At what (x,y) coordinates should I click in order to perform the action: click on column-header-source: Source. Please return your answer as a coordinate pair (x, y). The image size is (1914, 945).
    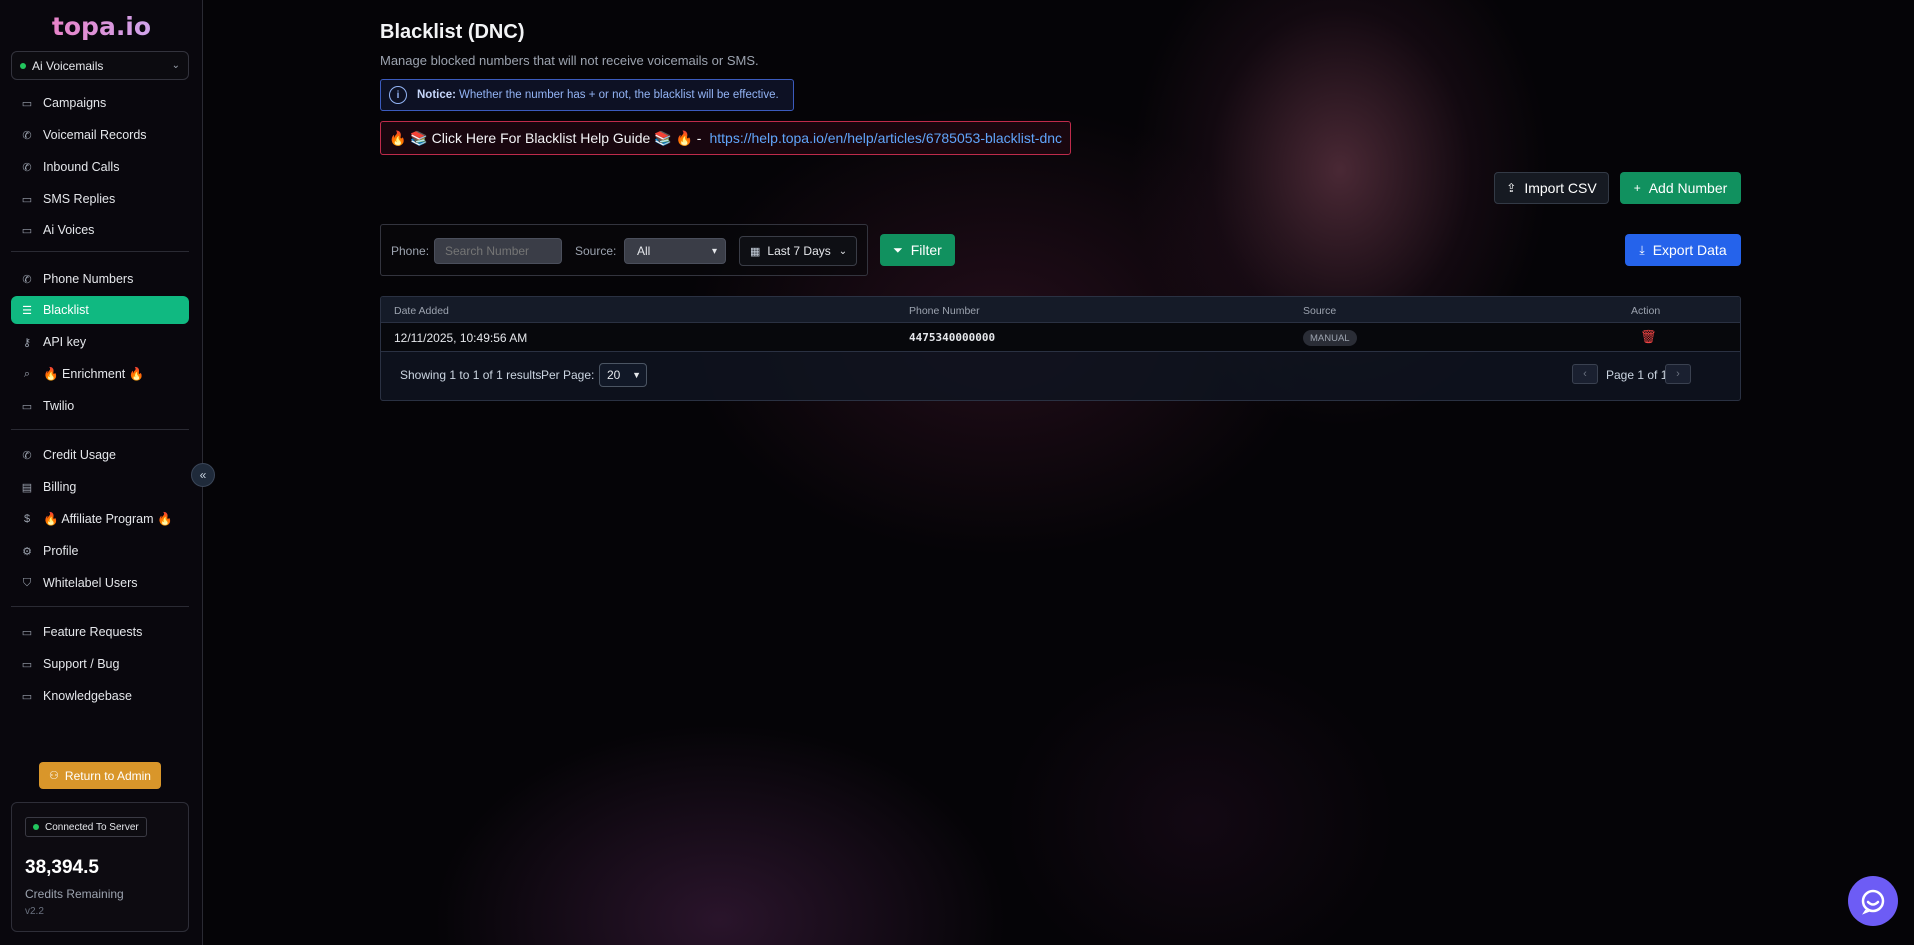
    Looking at the image, I should click on (1320, 311).